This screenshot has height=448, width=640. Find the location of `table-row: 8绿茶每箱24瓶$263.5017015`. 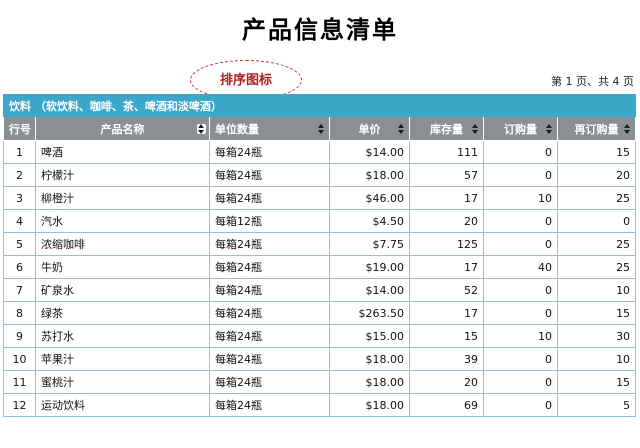

table-row: 8绿茶每箱24瓶$263.5017015 is located at coordinates (320, 313).